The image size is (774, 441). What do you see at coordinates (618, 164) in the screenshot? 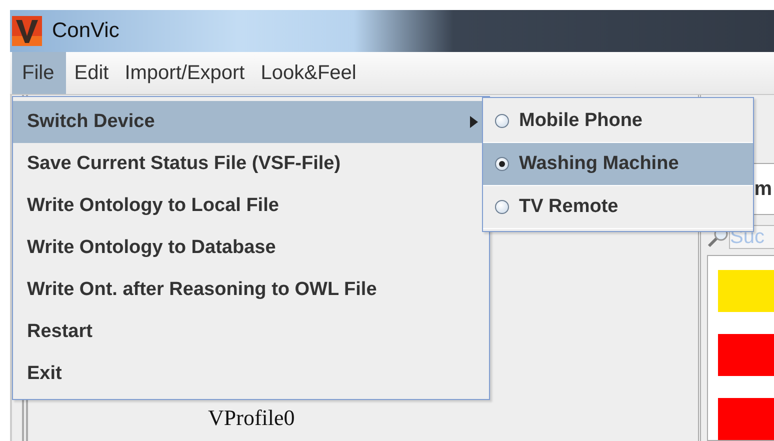
I see `radio-menu-option: Washing Machine` at bounding box center [618, 164].